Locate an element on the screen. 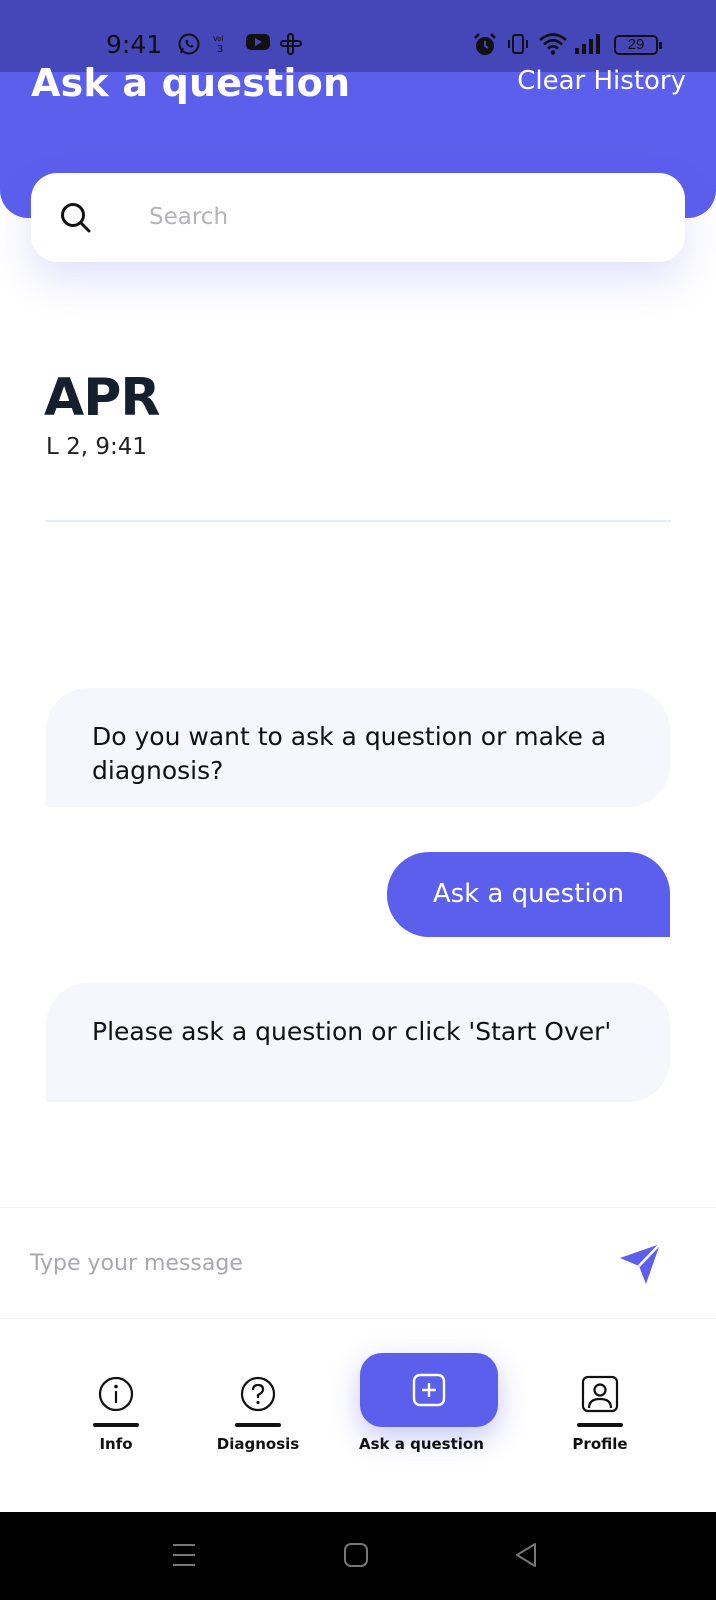 The height and width of the screenshot is (1600, 716). nav-item-diagnosis: Diagnosis is located at coordinates (258, 1394).